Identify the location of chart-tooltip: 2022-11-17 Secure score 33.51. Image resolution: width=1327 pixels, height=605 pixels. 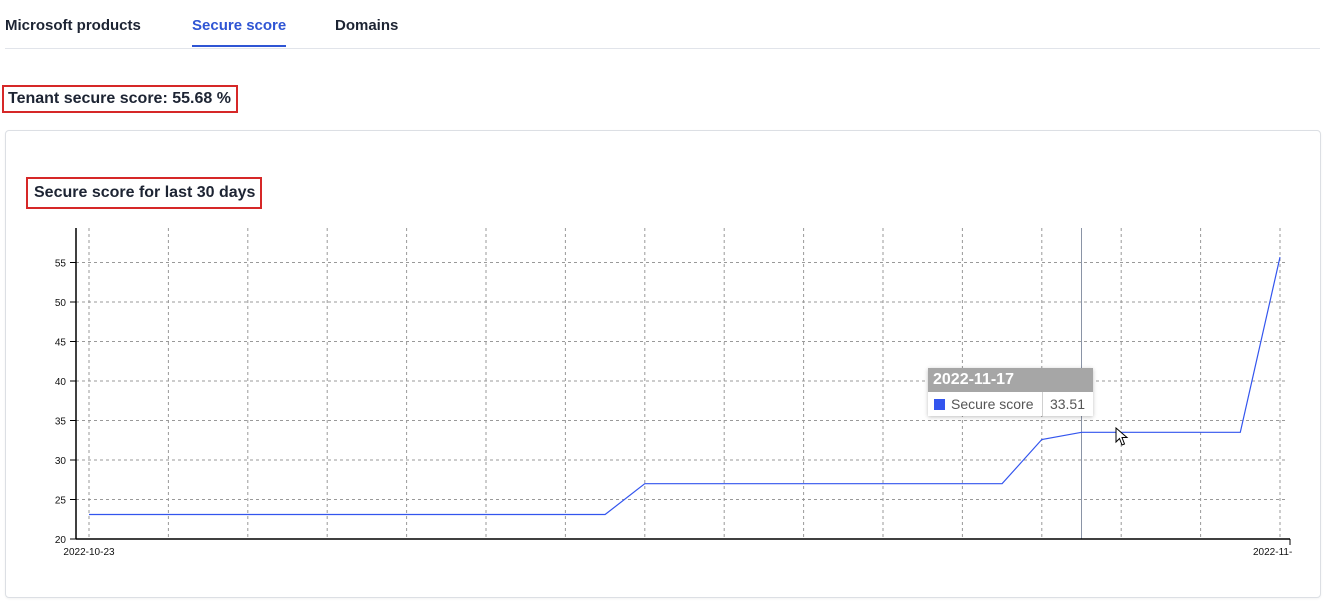
(1010, 392).